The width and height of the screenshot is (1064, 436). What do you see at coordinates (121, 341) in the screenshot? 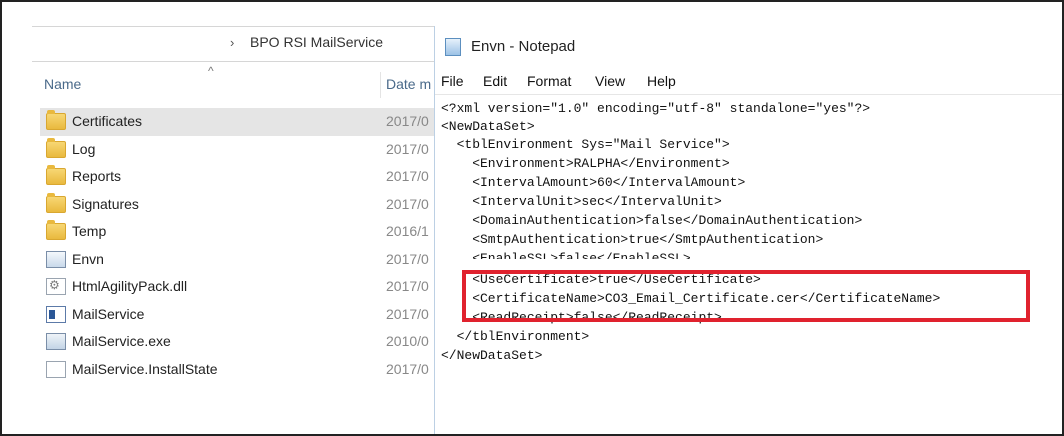
I see `file-name: MailService.exe` at bounding box center [121, 341].